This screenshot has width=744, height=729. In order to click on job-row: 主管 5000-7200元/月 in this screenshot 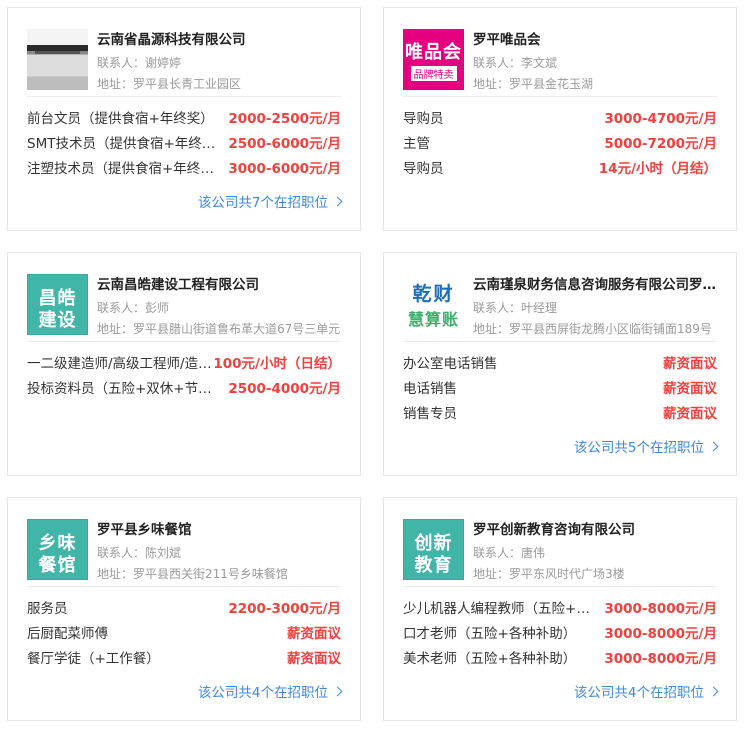, I will do `click(560, 144)`.